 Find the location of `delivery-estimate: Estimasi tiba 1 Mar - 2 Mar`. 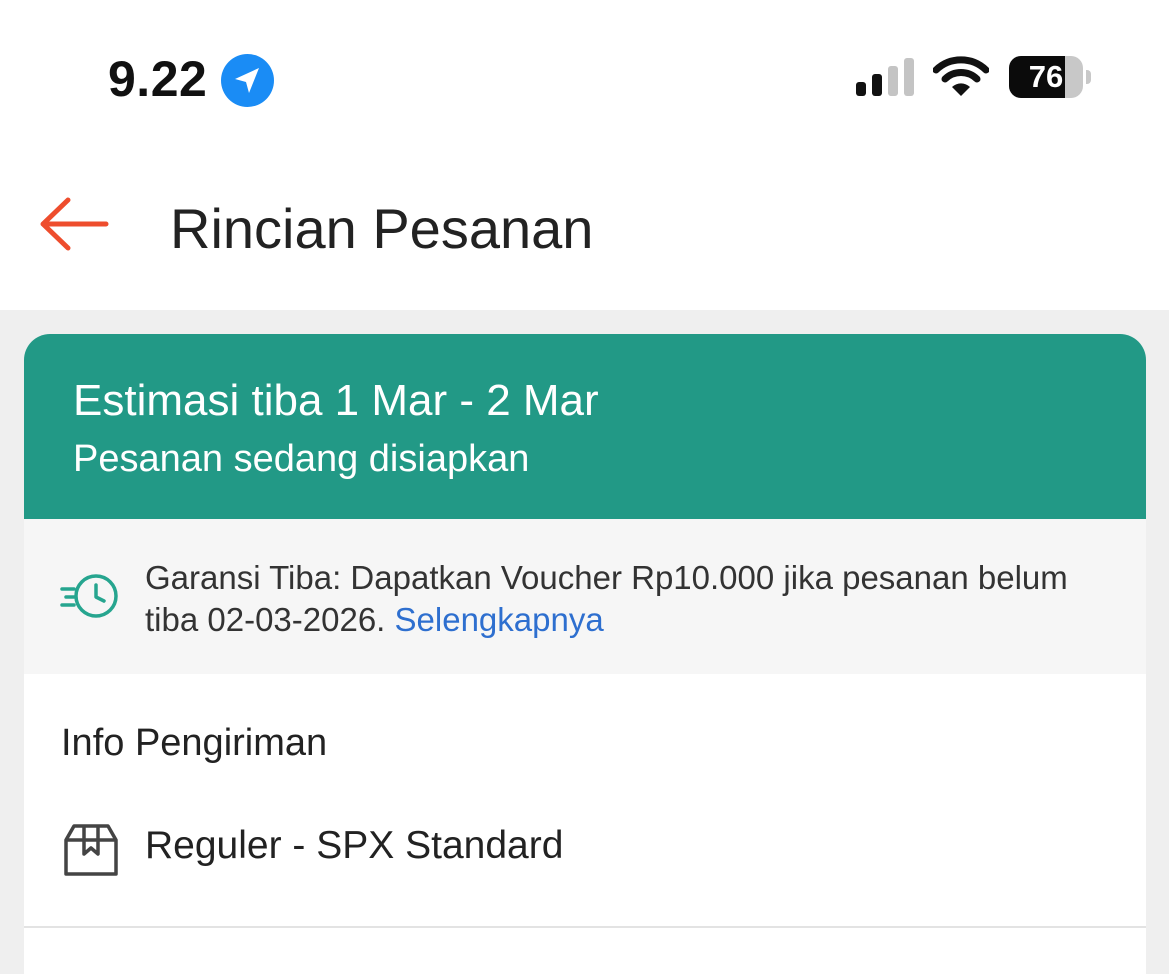

delivery-estimate: Estimasi tiba 1 Mar - 2 Mar is located at coordinates (336, 400).